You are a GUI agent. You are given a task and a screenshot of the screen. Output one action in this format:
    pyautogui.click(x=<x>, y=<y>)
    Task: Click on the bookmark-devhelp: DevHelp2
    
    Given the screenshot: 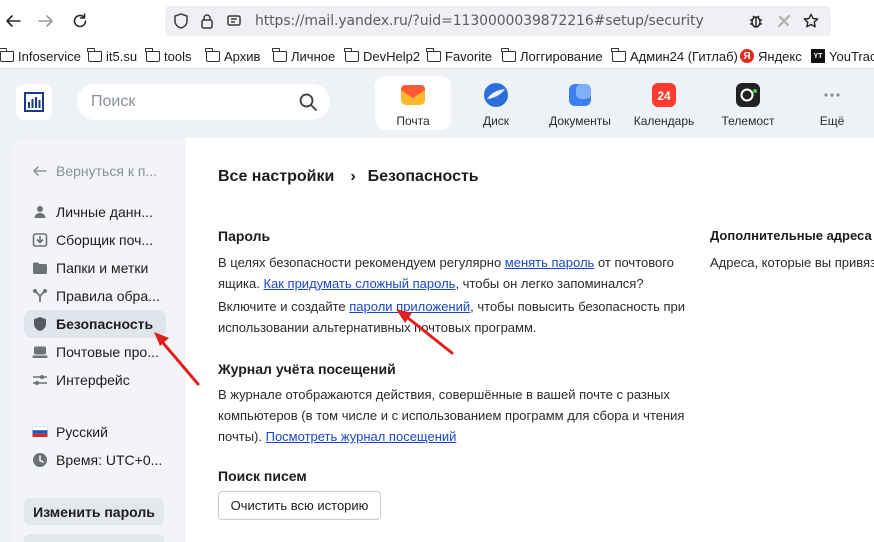 What is the action you would take?
    pyautogui.click(x=382, y=56)
    